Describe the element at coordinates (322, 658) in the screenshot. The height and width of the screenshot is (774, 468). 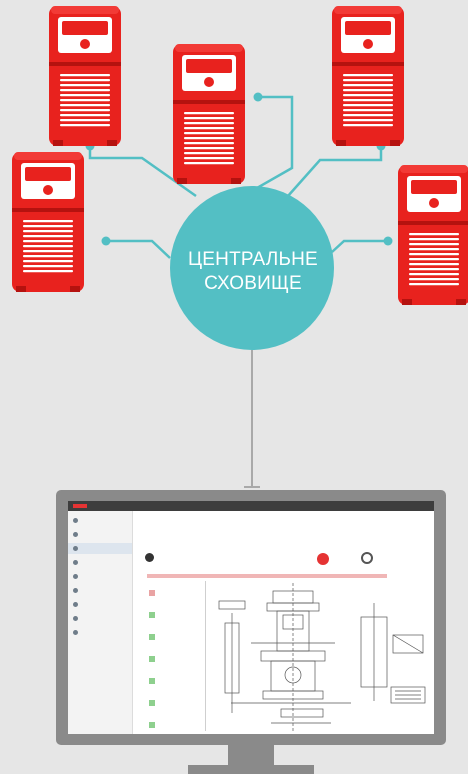
I see `technical-drawing` at that location.